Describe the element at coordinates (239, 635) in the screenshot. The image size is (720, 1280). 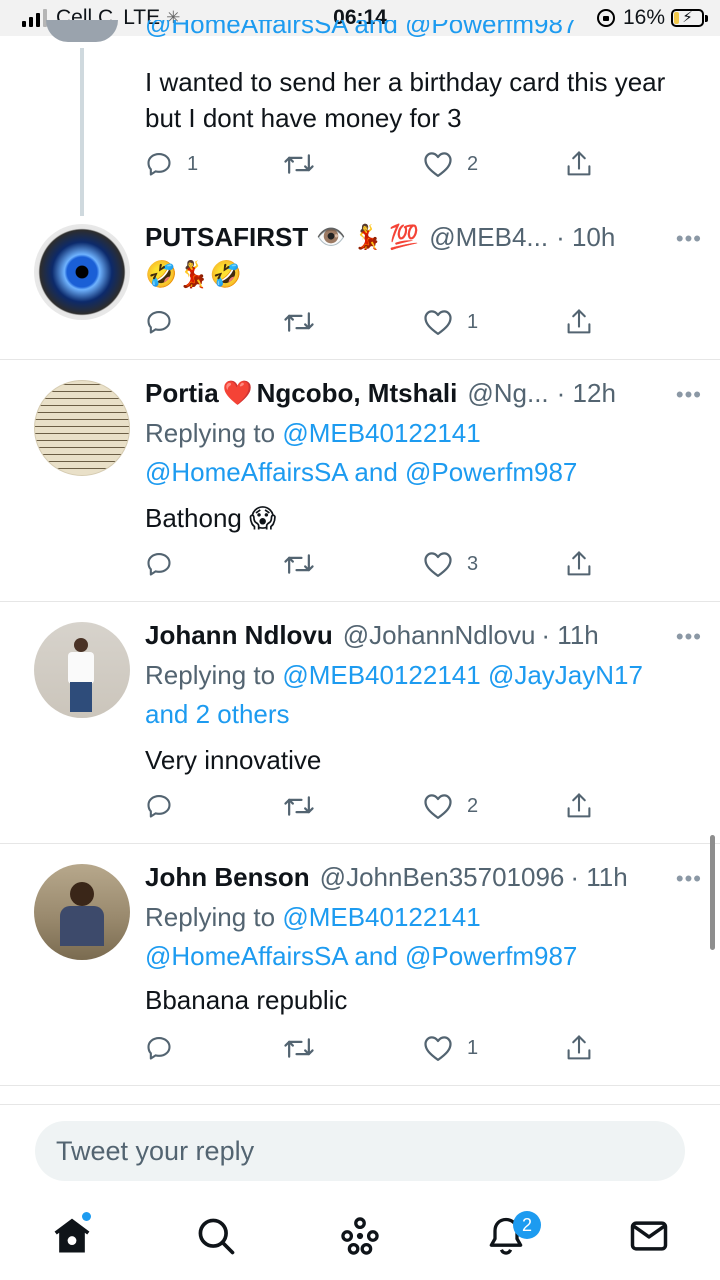
I see `display-name: Johann Ndlovu` at that location.